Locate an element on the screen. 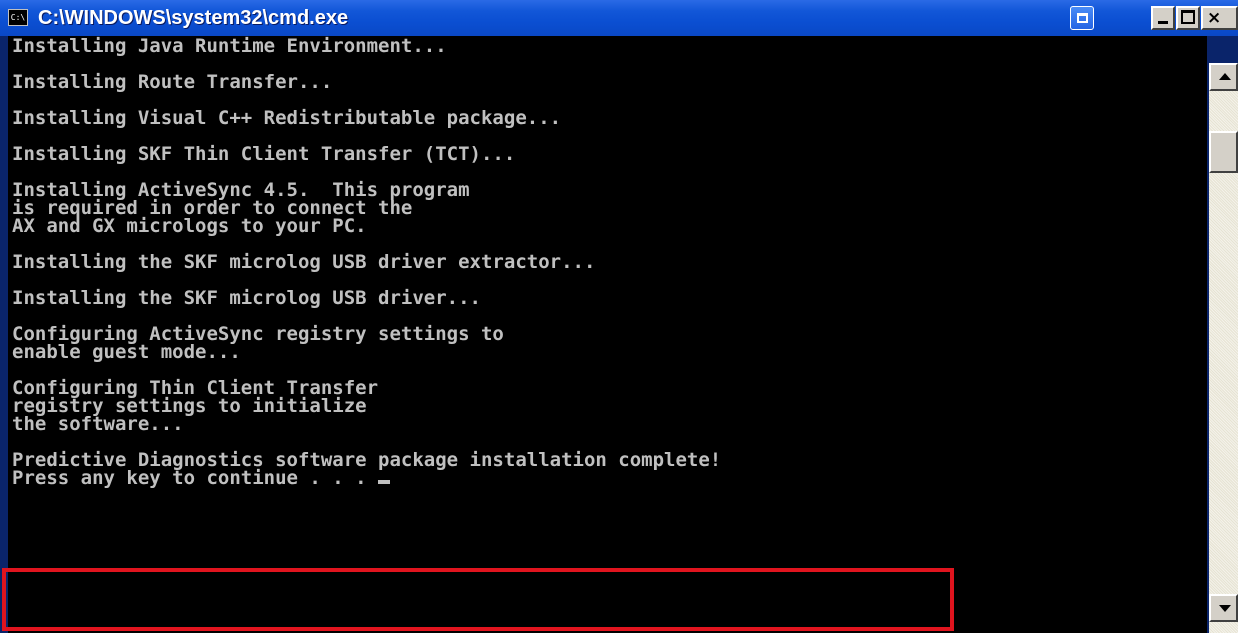 This screenshot has width=1238, height=633. restore-icon is located at coordinates (1082, 18).